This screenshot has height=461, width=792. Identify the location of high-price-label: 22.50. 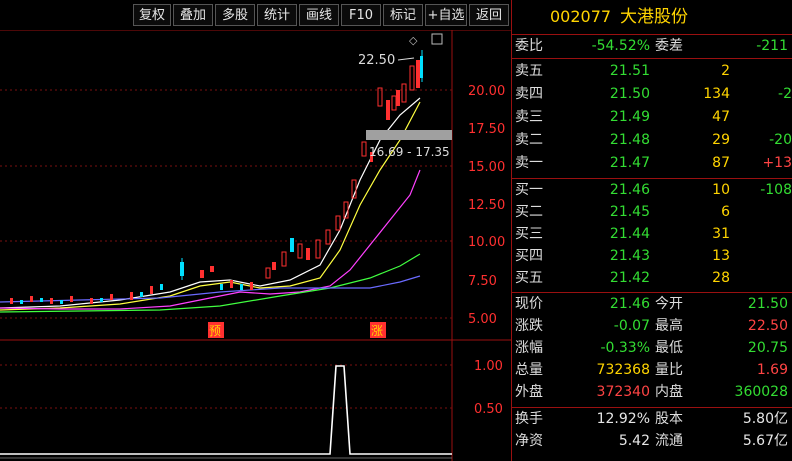
(376, 60).